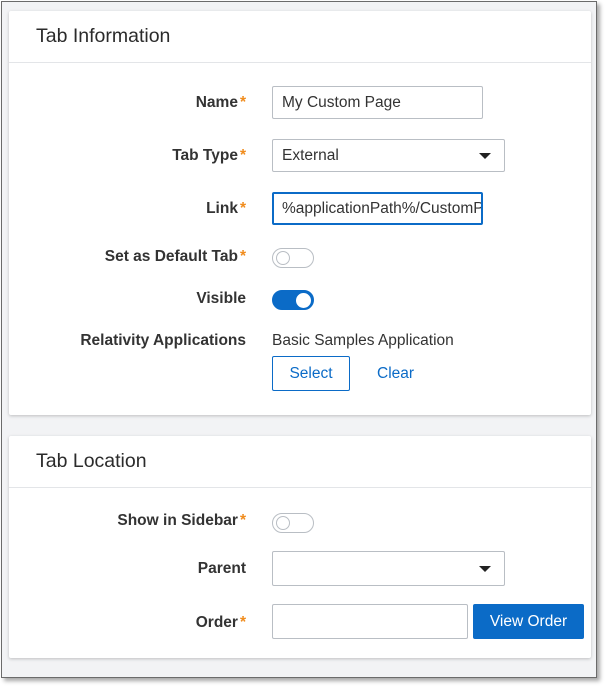 Image resolution: width=607 pixels, height=686 pixels. Describe the element at coordinates (300, 37) in the screenshot. I see `tab-information-title: Tab Information` at that location.